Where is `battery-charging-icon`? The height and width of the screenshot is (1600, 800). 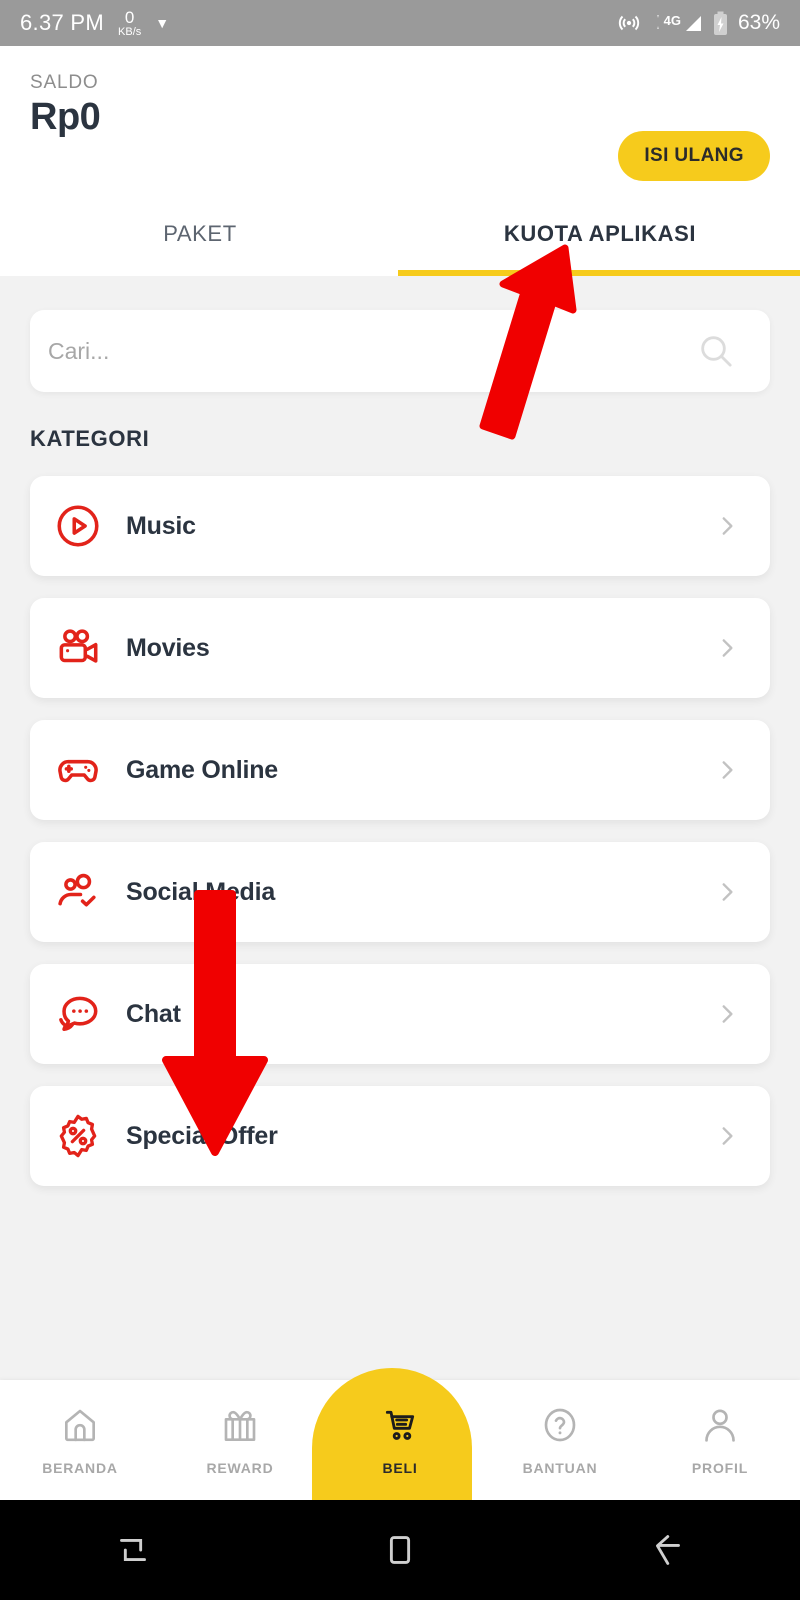
battery-charging-icon is located at coordinates (720, 23).